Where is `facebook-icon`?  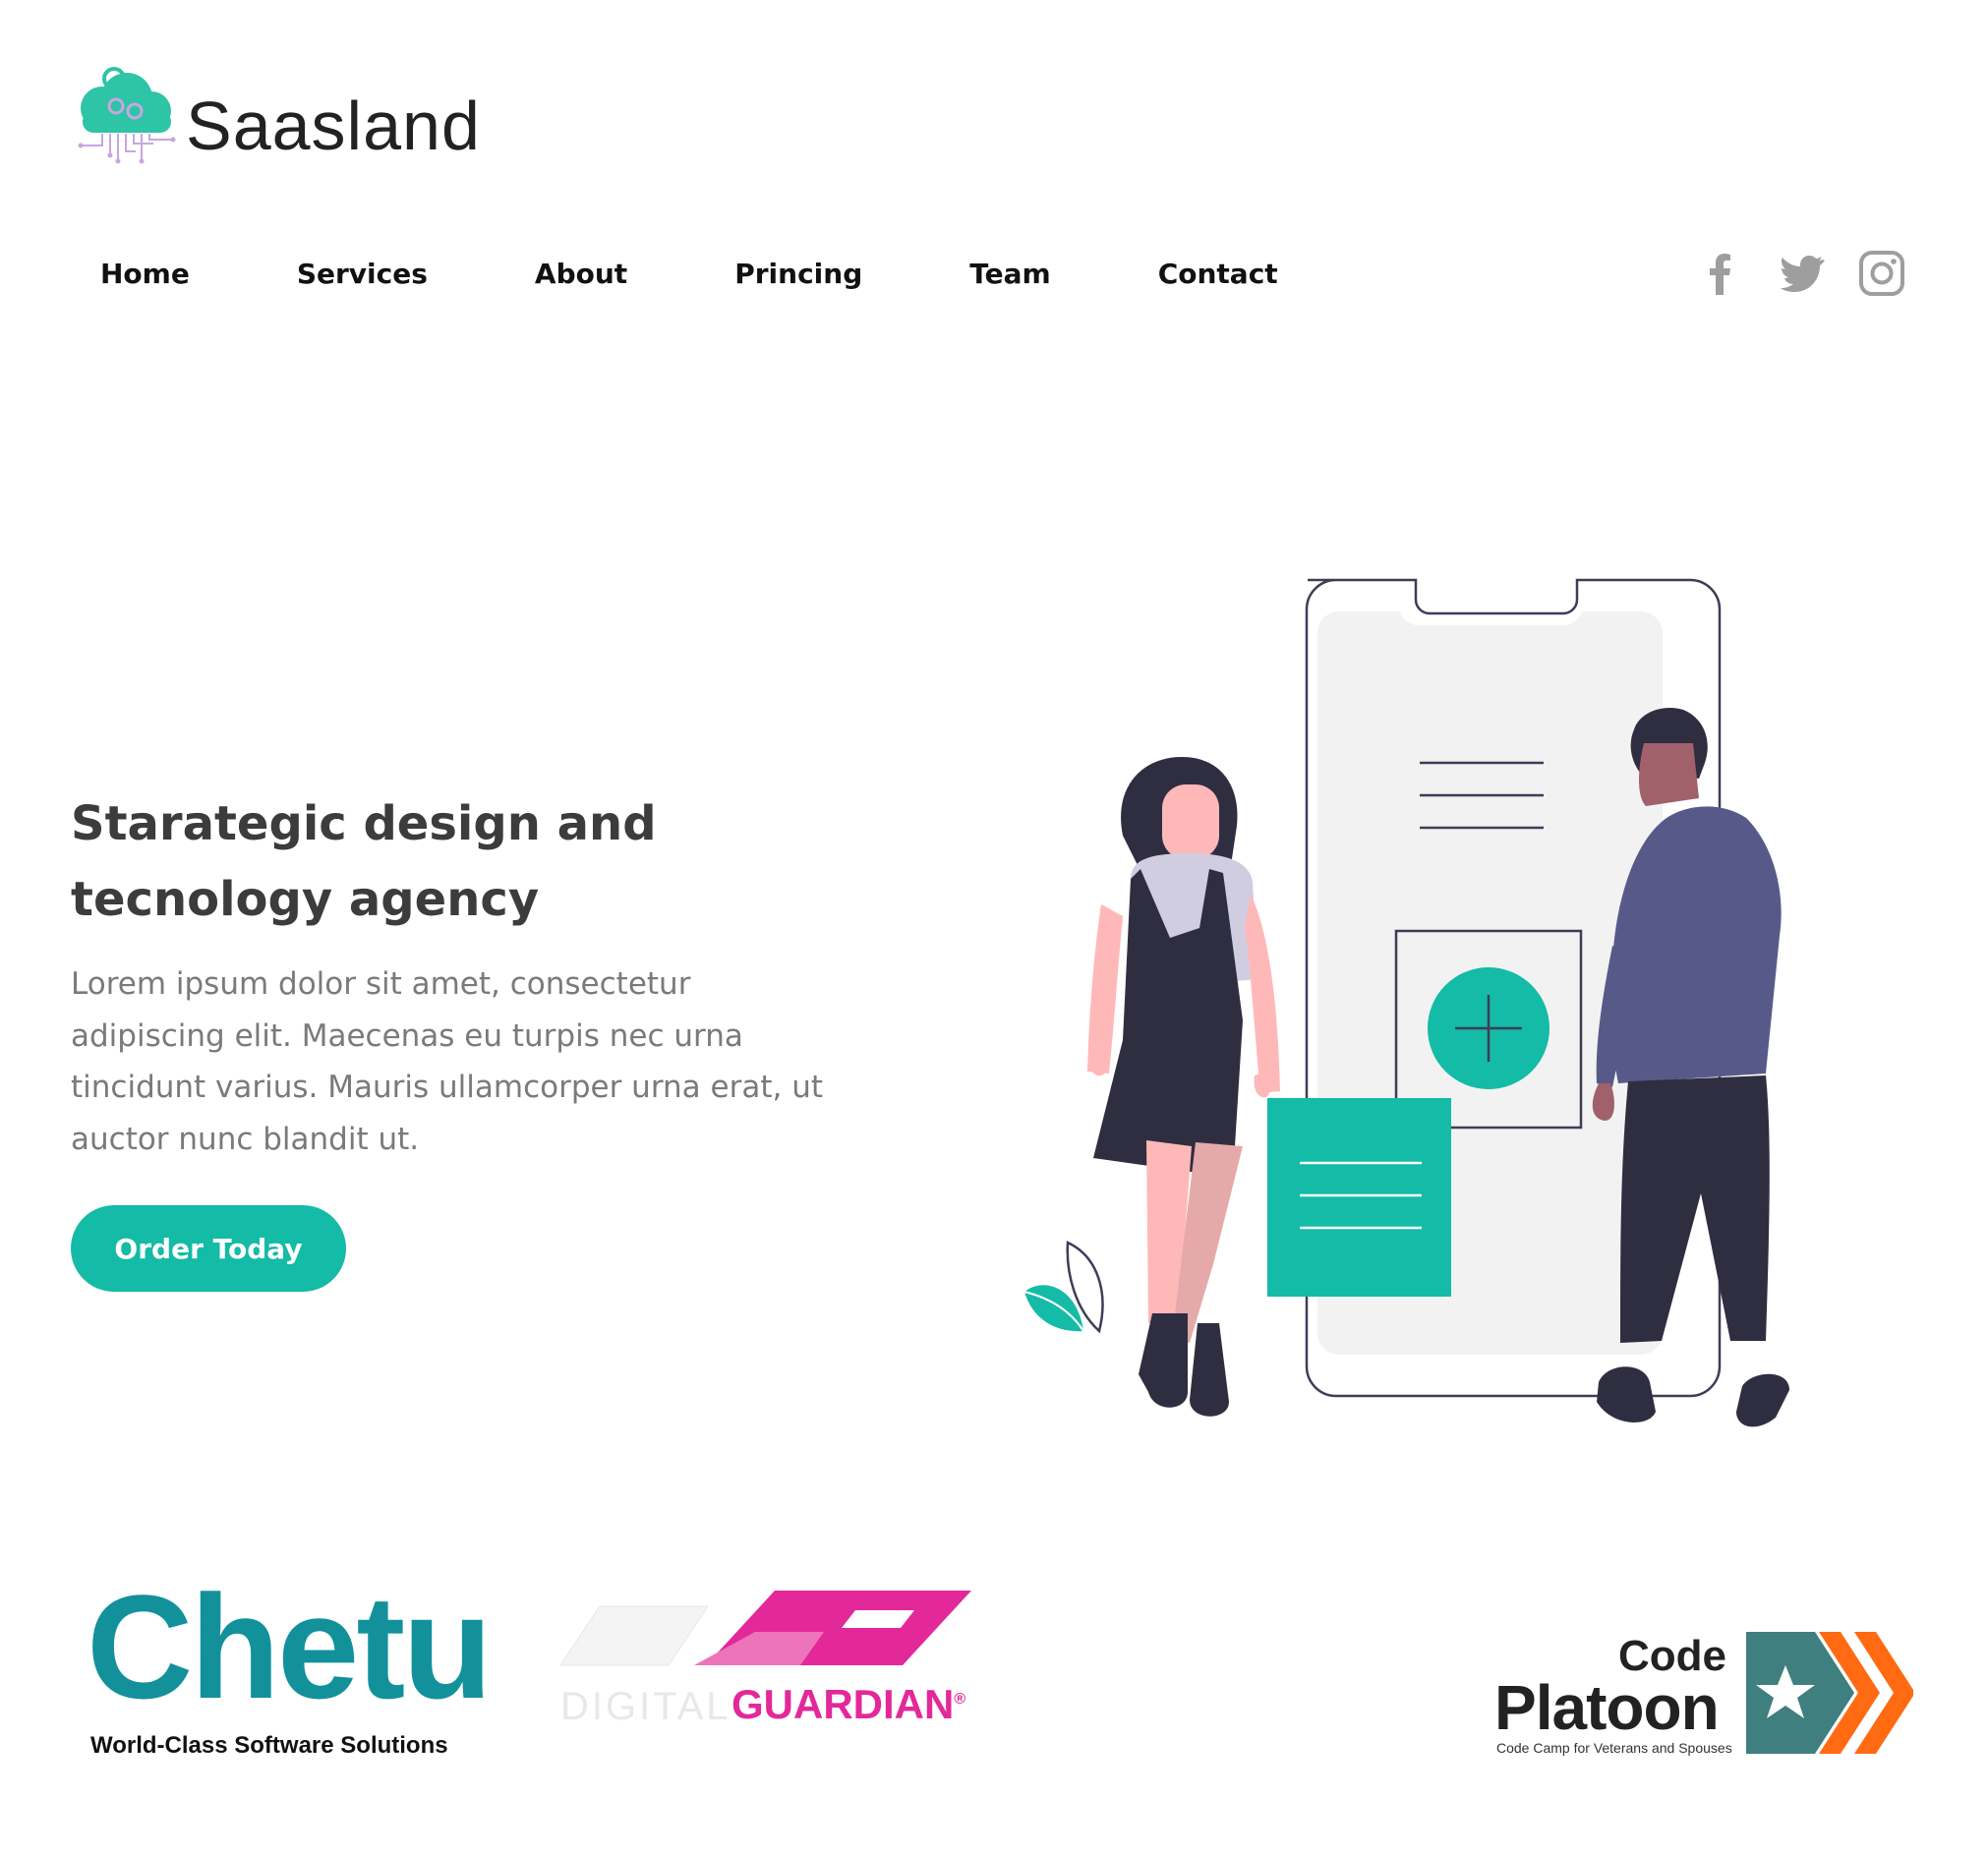 facebook-icon is located at coordinates (1720, 273).